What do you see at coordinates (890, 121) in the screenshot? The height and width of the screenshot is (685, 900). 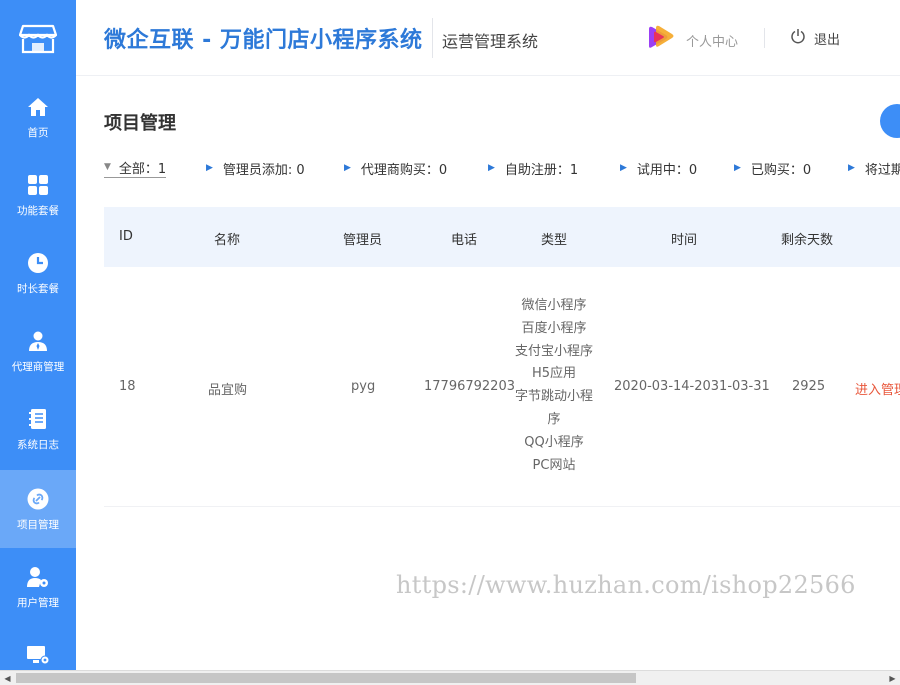 I see `add-project-button` at bounding box center [890, 121].